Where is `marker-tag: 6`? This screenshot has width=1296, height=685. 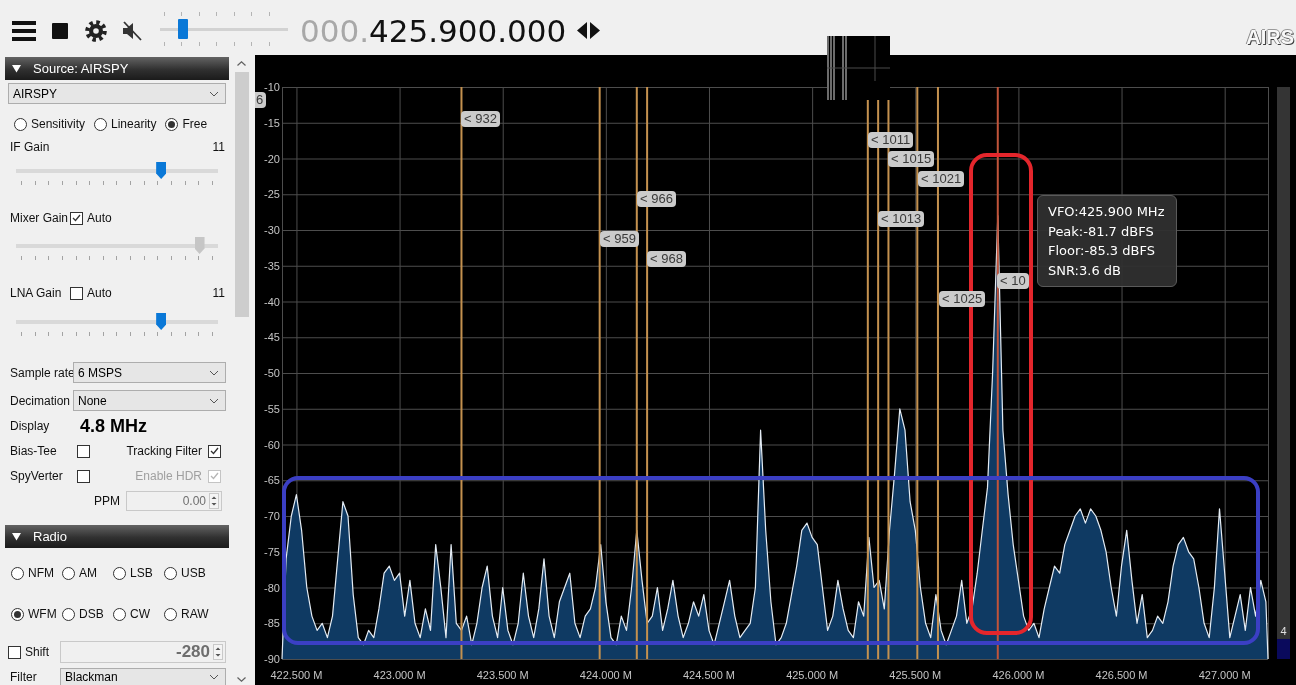
marker-tag: 6 is located at coordinates (261, 100).